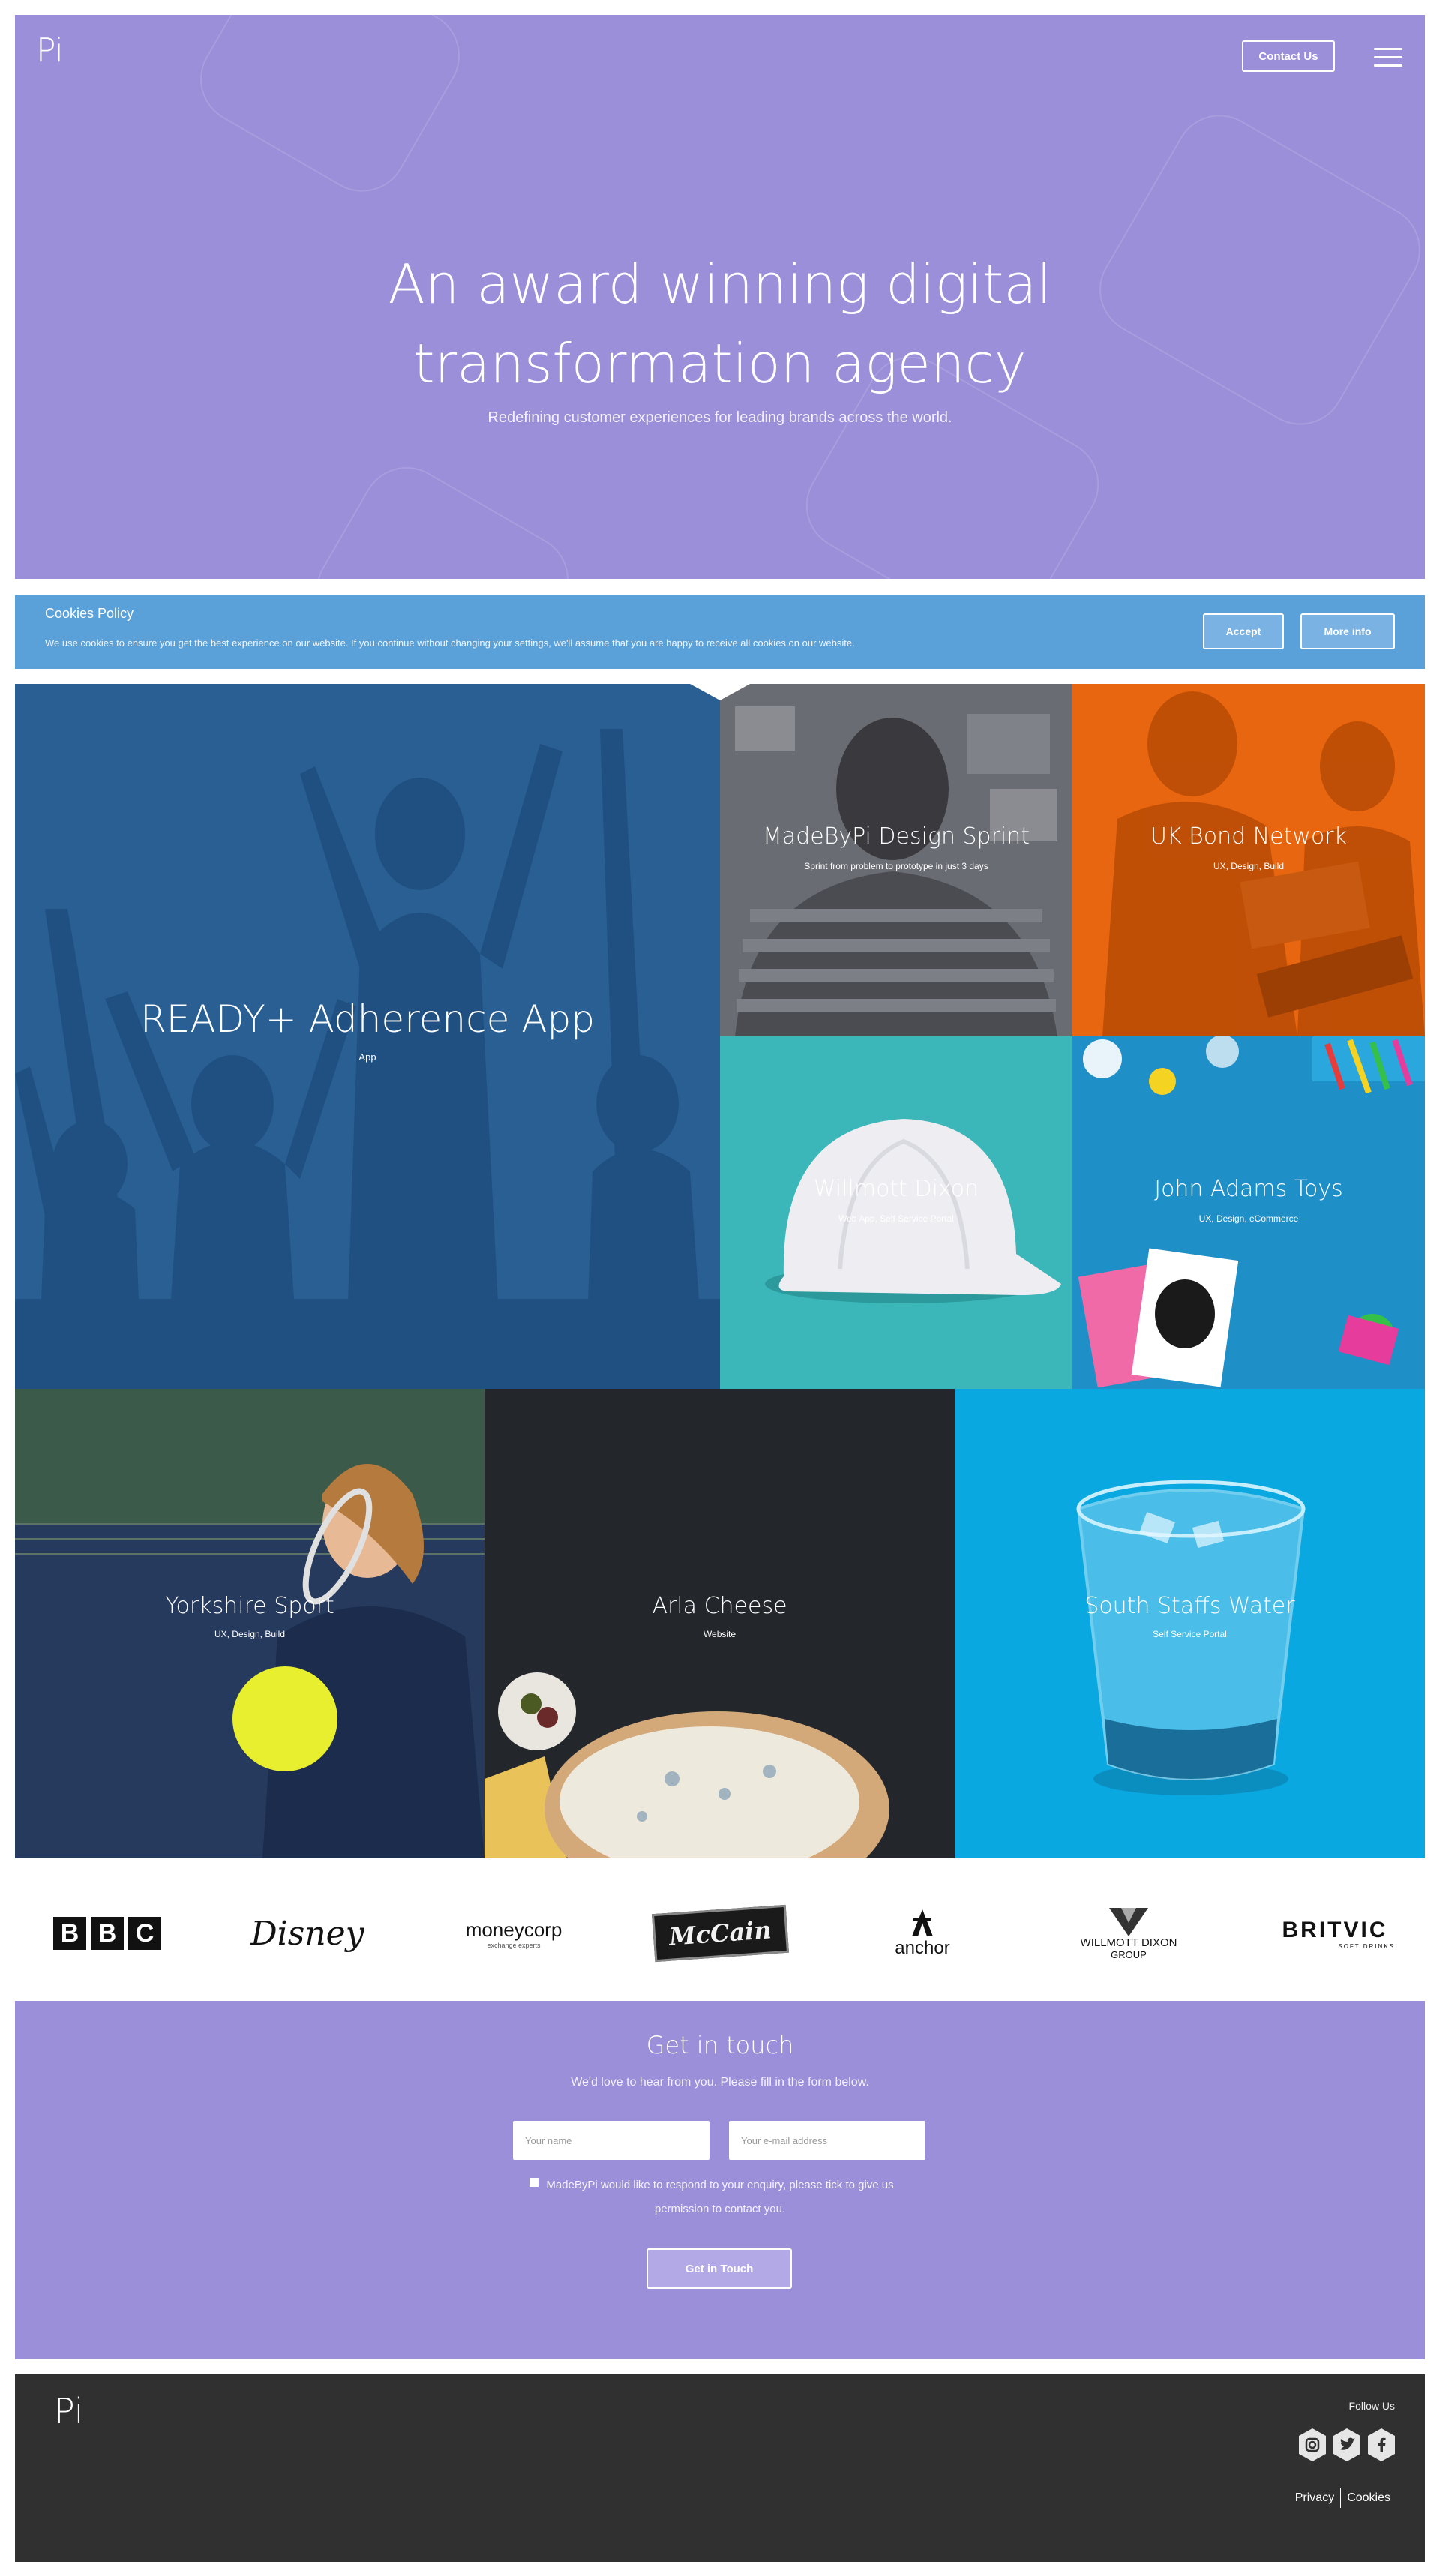  I want to click on twitter-icon, so click(1347, 2445).